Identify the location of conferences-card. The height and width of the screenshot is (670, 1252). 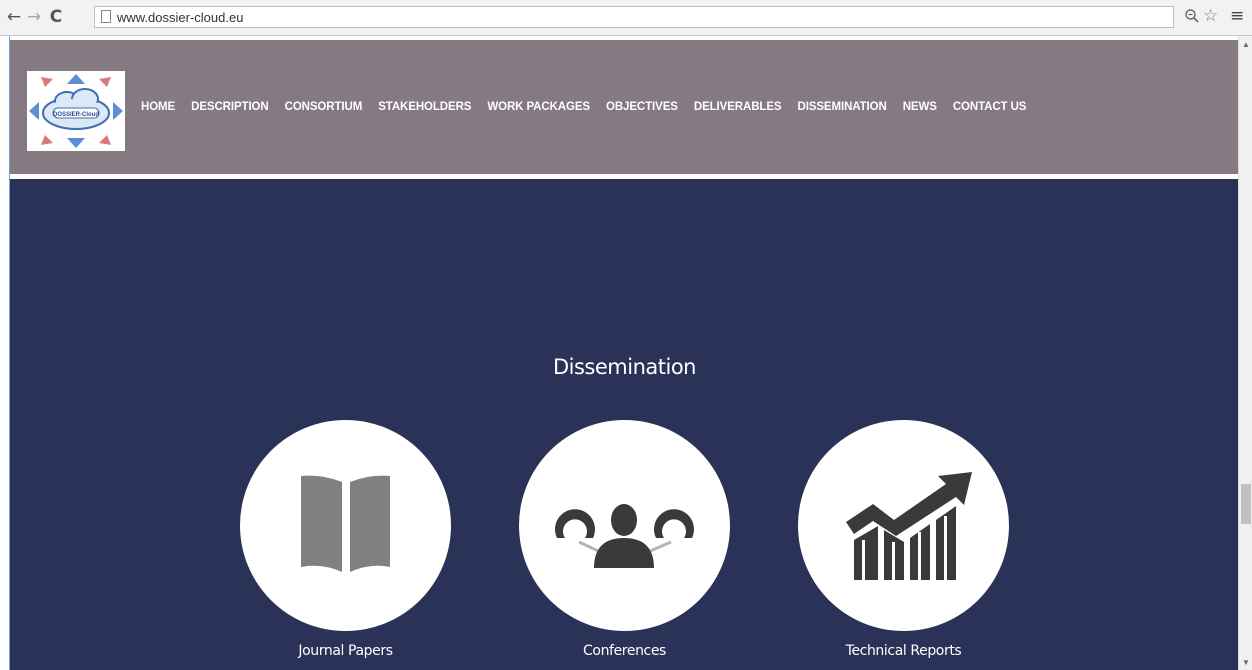
(624, 525).